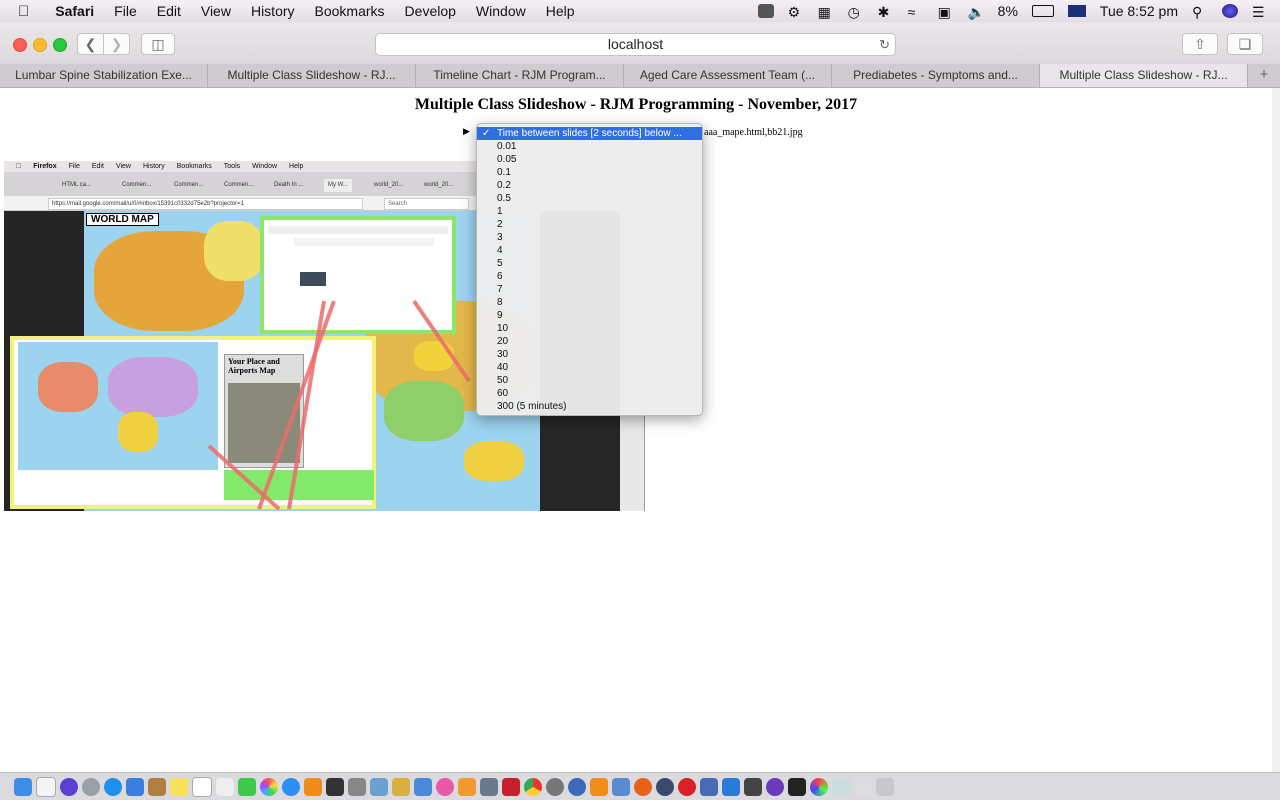 Image resolution: width=1280 pixels, height=800 pixels. I want to click on virtualbox-icon, so click(709, 786).